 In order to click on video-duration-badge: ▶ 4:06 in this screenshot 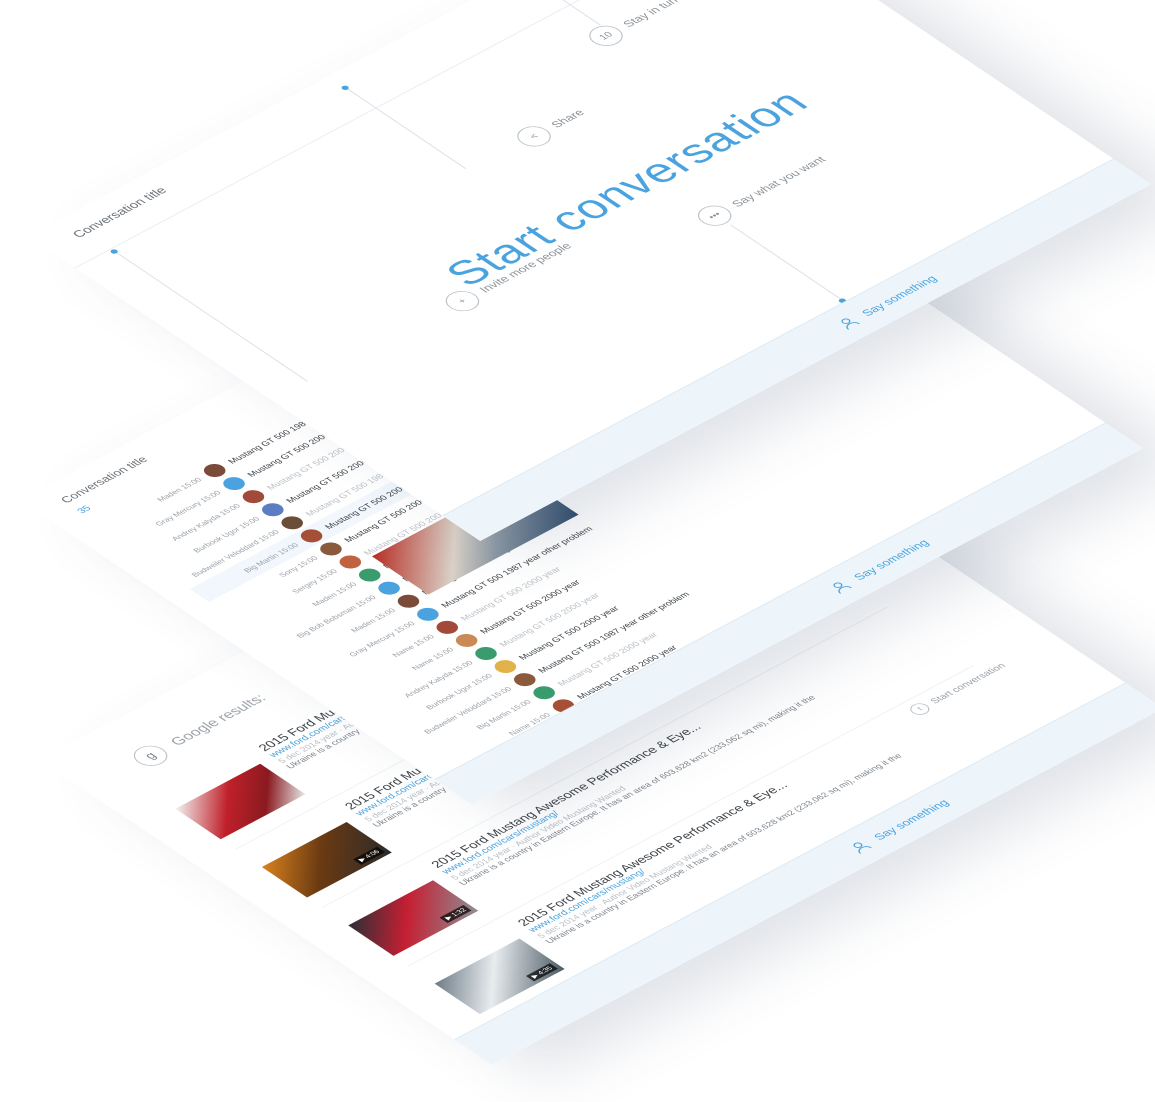, I will do `click(369, 855)`.